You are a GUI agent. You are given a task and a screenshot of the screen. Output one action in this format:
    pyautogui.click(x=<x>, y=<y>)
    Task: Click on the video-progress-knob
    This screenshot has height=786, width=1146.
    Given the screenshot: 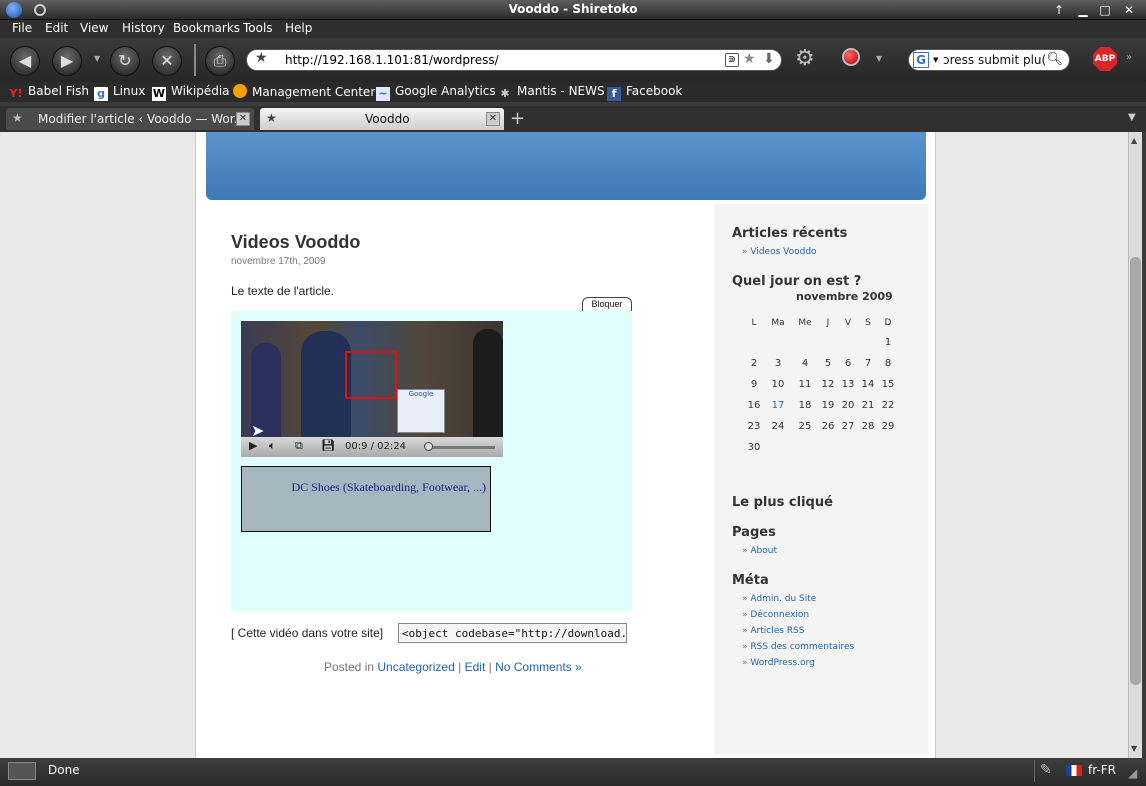 What is the action you would take?
    pyautogui.click(x=429, y=446)
    